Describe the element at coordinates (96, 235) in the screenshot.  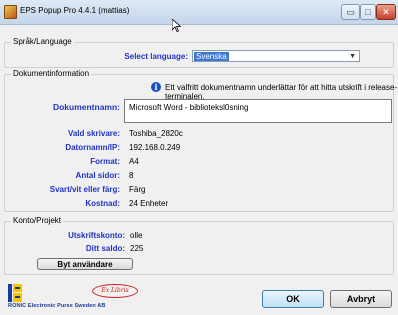
I see `print-account-label: Utskriftskonto:` at that location.